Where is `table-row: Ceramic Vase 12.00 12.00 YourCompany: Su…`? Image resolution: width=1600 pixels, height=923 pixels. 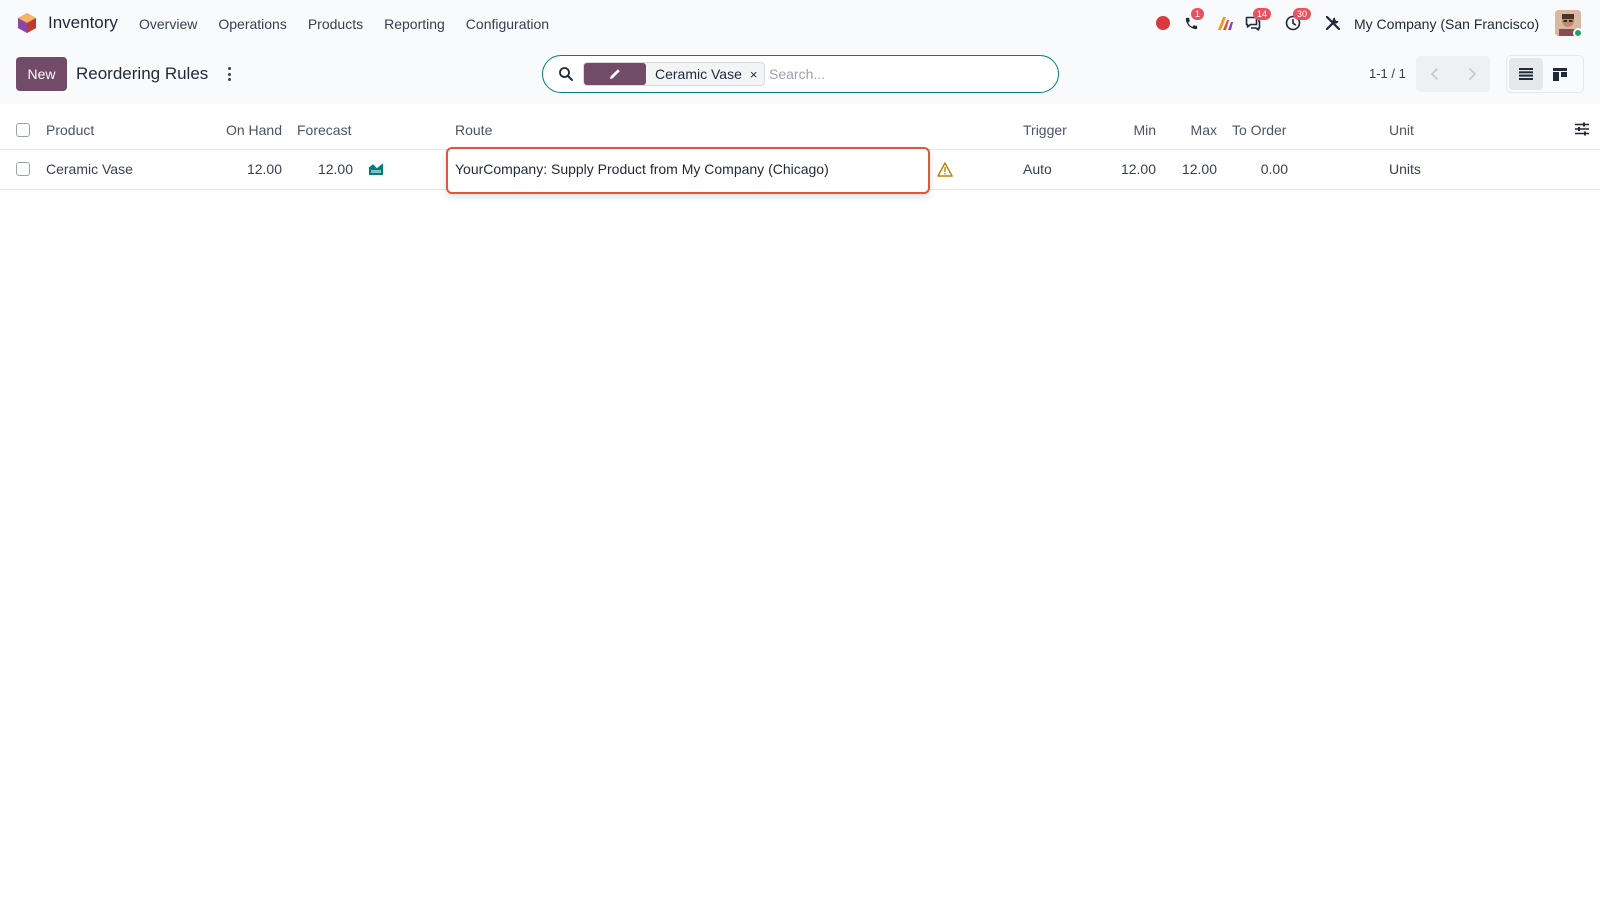
table-row: Ceramic Vase 12.00 12.00 YourCompany: Su… is located at coordinates (800, 170).